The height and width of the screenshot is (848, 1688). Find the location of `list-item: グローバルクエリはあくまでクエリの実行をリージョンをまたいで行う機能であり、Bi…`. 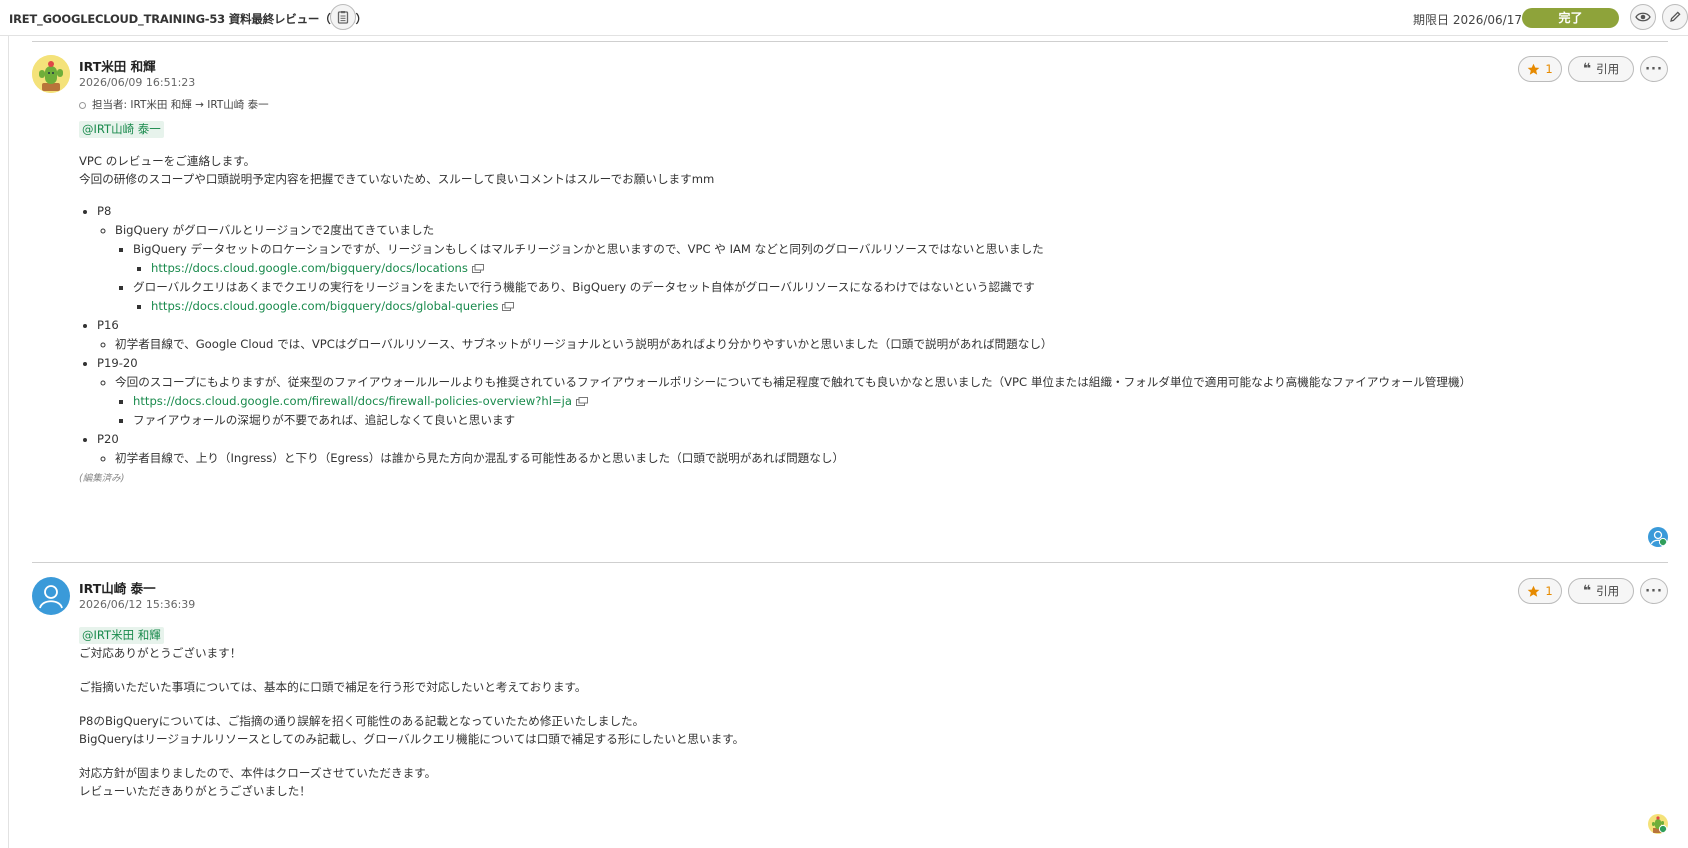

list-item: グローバルクエリはあくまでクエリの実行をリージョンをまたいで行う機能であり、Bi… is located at coordinates (802, 297).